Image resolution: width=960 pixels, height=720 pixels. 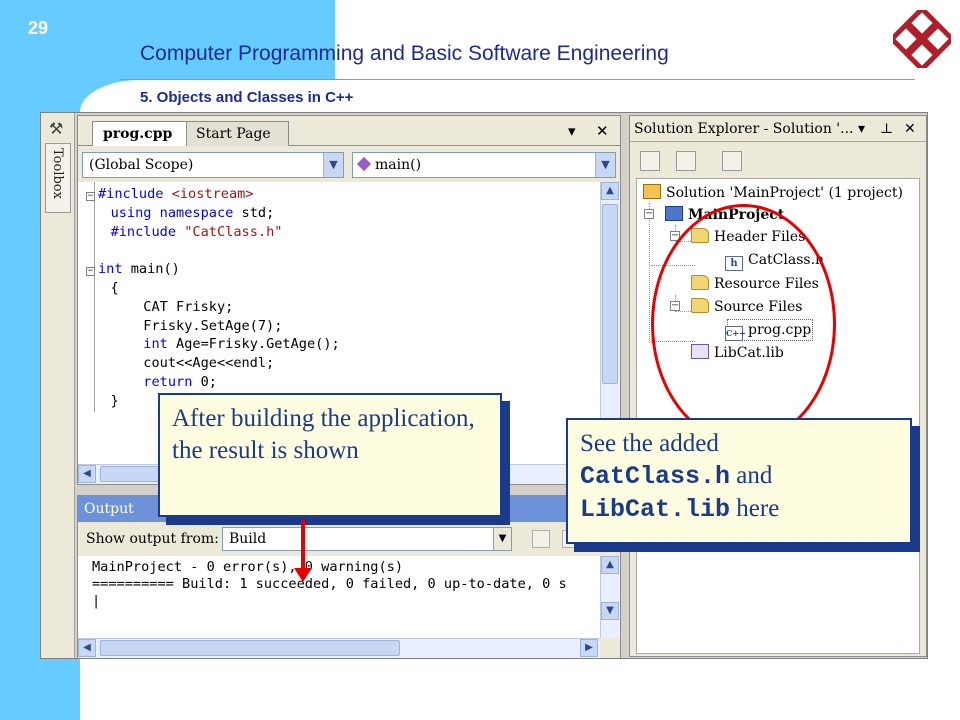 I want to click on output-line: |, so click(x=96, y=601).